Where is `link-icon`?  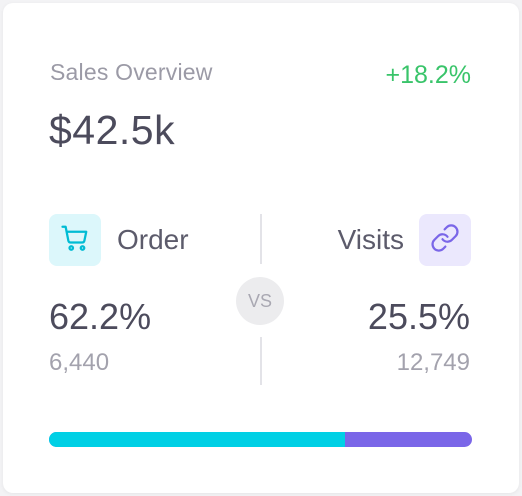 link-icon is located at coordinates (445, 240).